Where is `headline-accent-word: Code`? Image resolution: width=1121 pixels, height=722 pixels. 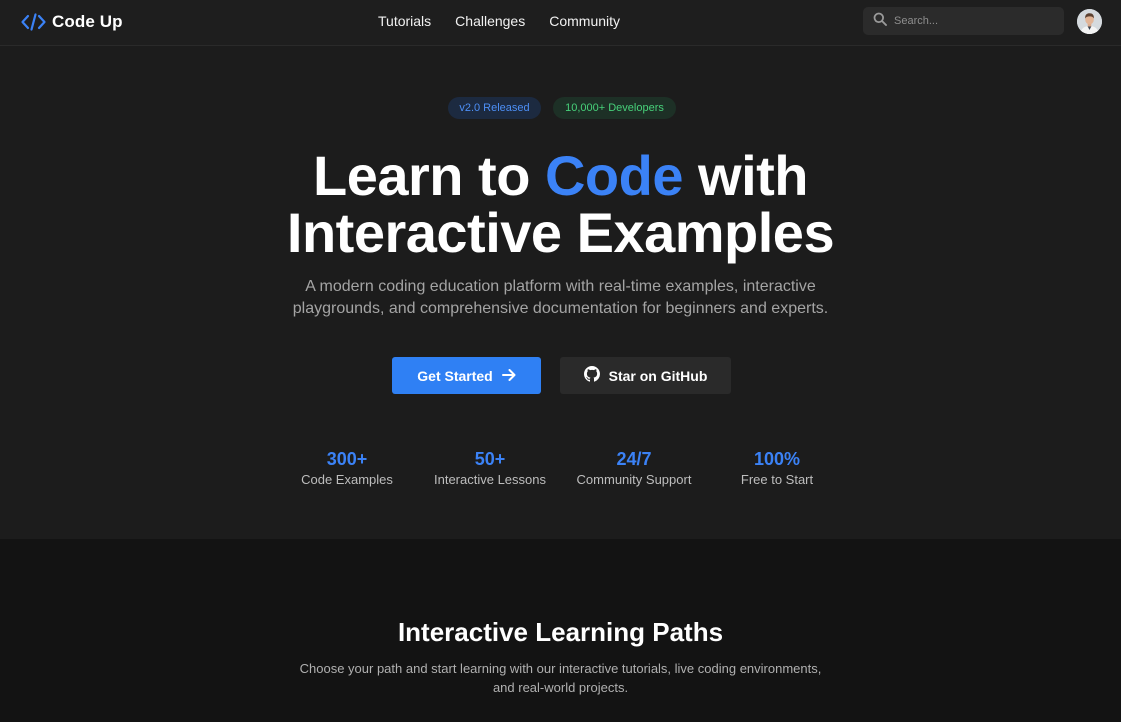
headline-accent-word: Code is located at coordinates (614, 175).